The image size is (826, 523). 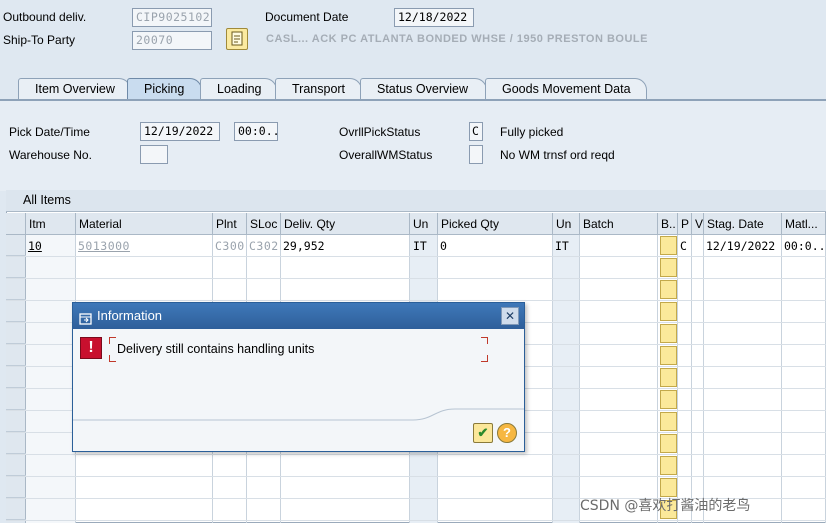 I want to click on outbound-deliv-label: Outbound deliv., so click(x=45, y=17).